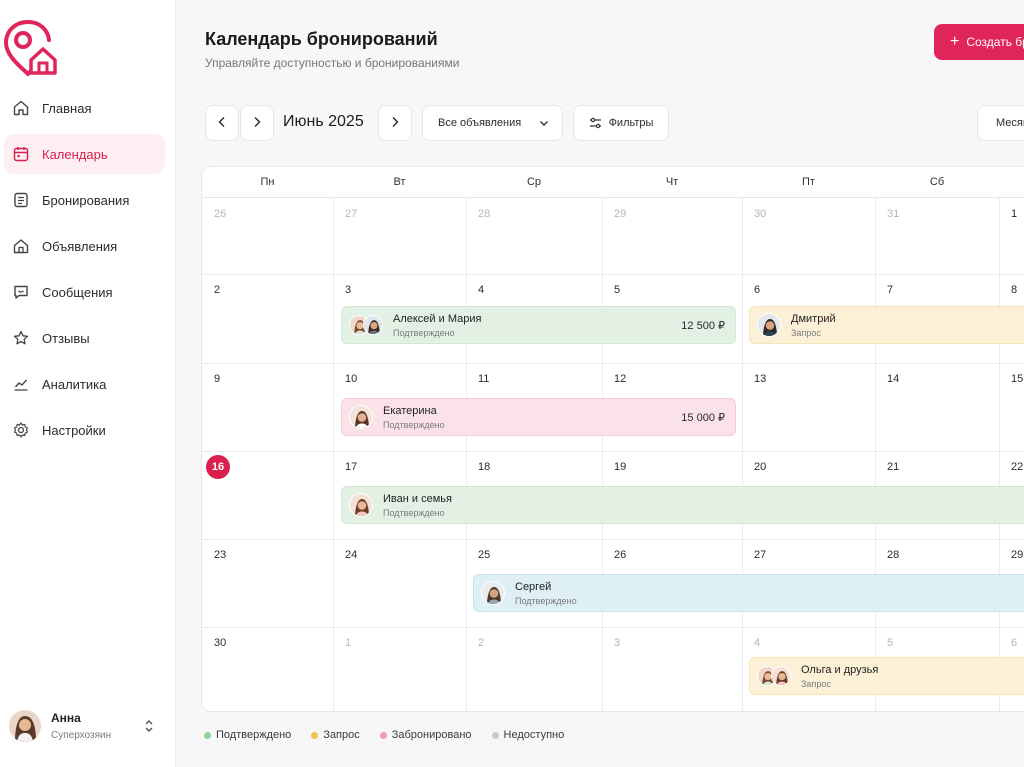 This screenshot has width=1024, height=767. I want to click on logo-icon, so click(30, 47).